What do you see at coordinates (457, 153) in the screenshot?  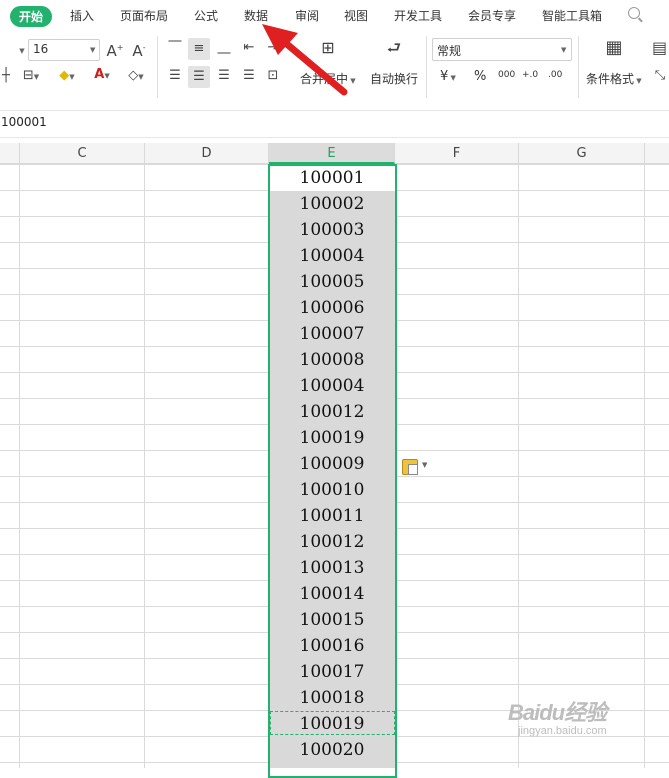 I see `column-header-f: F` at bounding box center [457, 153].